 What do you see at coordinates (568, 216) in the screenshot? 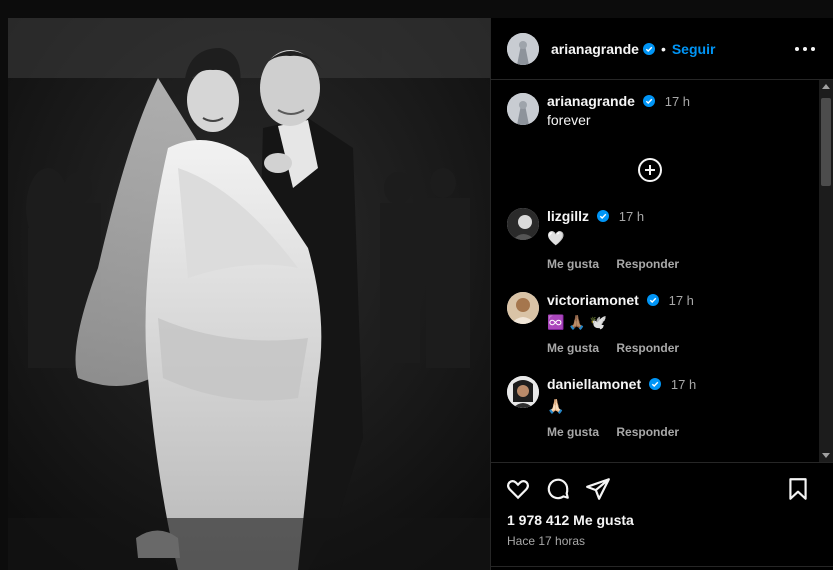
I see `comment-username: lizgillz` at bounding box center [568, 216].